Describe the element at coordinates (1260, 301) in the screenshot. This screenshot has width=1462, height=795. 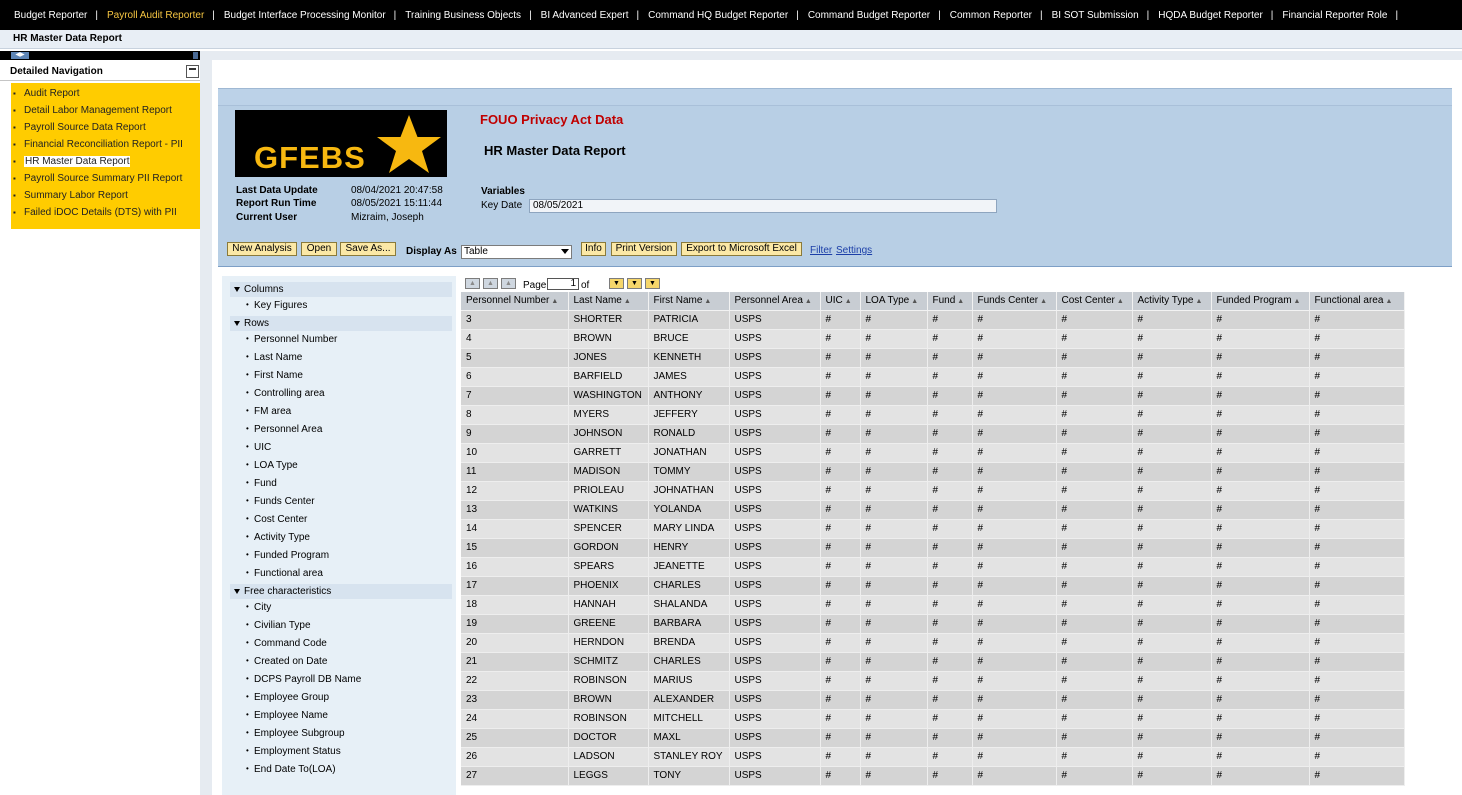
I see `column-header-funded-program: Funded Program ▲` at that location.